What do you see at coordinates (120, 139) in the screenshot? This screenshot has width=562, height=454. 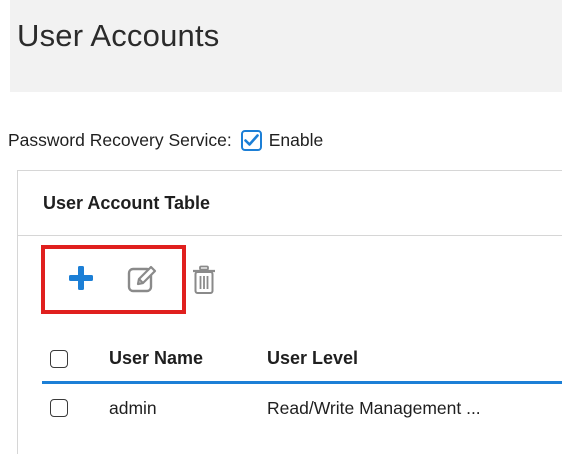 I see `password-recovery-label: Password Recovery Service:` at bounding box center [120, 139].